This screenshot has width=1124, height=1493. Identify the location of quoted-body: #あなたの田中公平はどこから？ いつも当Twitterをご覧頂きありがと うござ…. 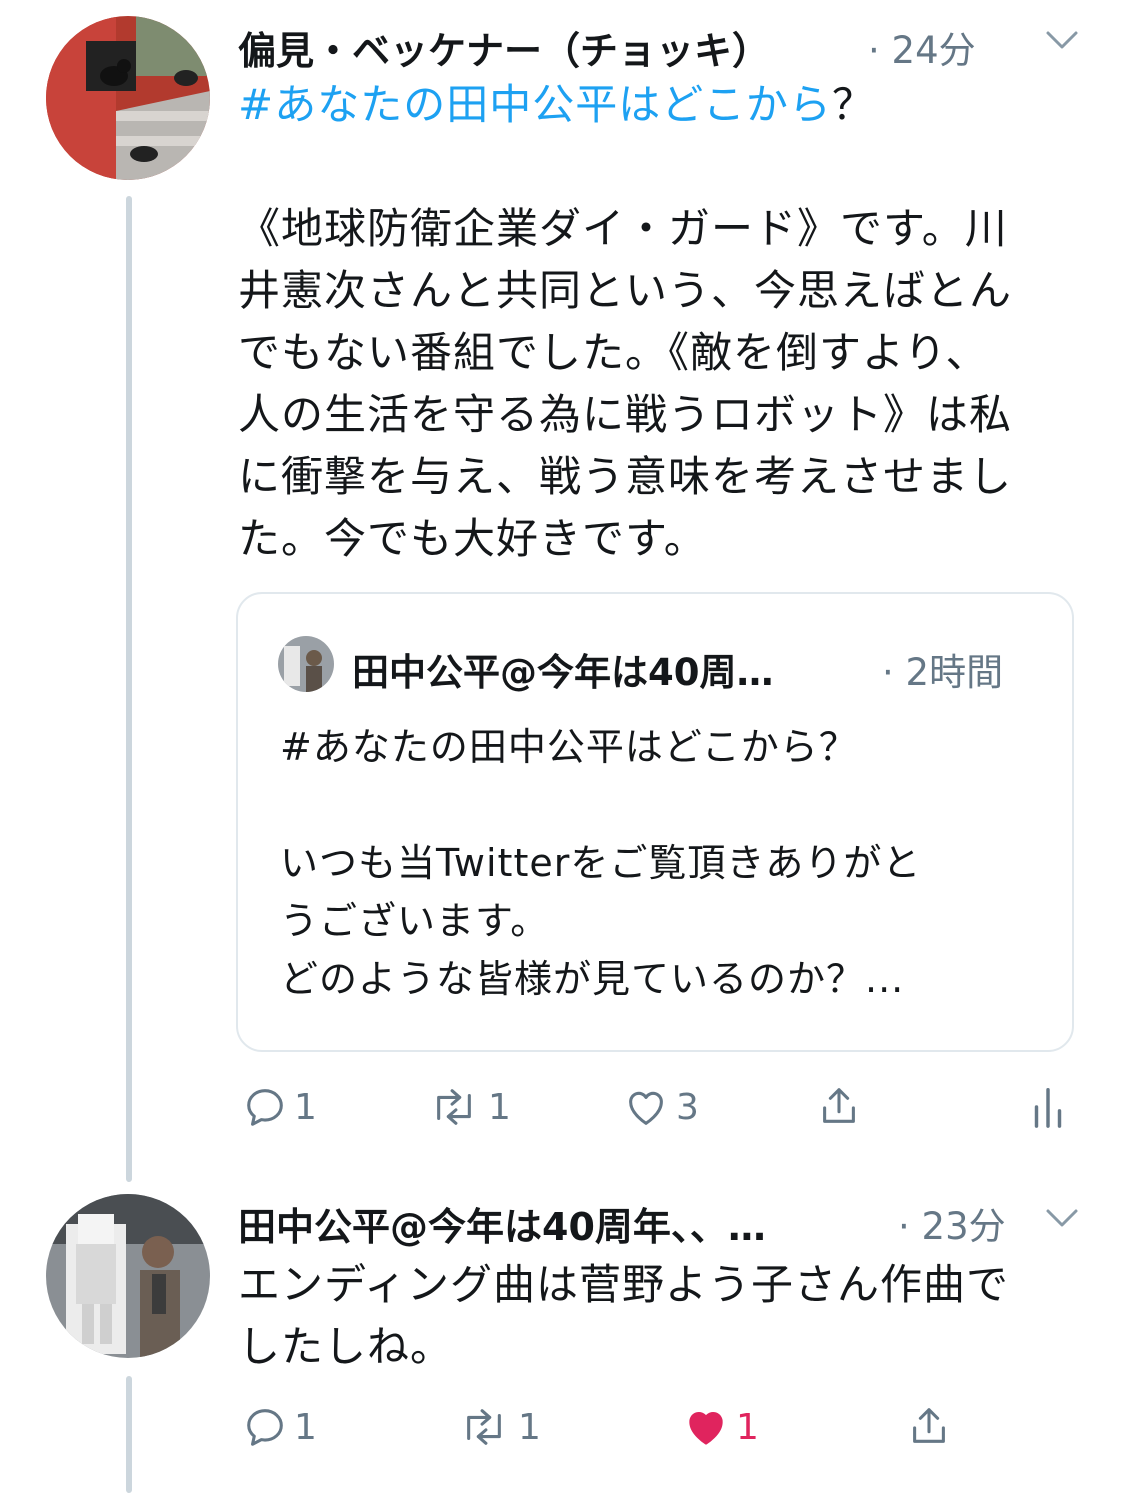
(660, 863).